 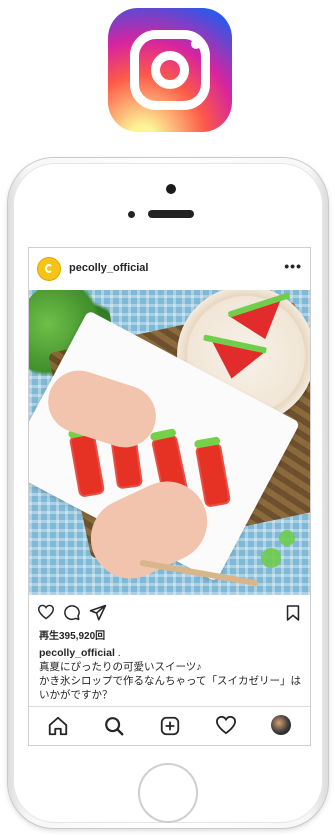 I want to click on post-actions, so click(x=169, y=612).